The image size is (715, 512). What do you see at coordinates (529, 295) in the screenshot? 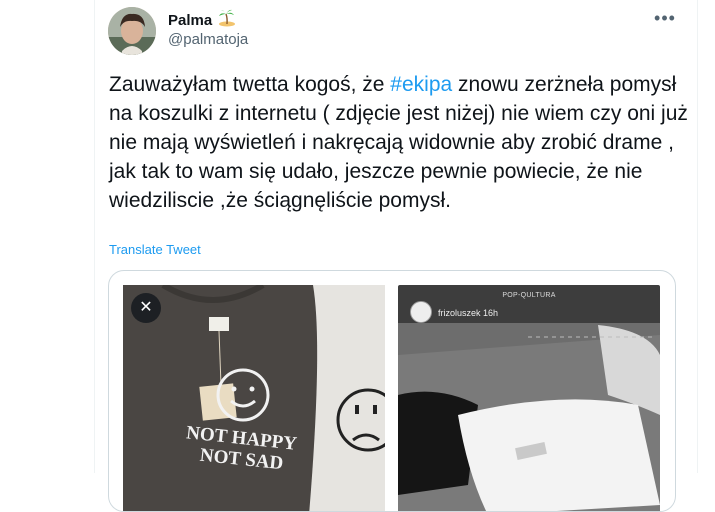
I see `story-source-label: POP-QULTURA` at bounding box center [529, 295].